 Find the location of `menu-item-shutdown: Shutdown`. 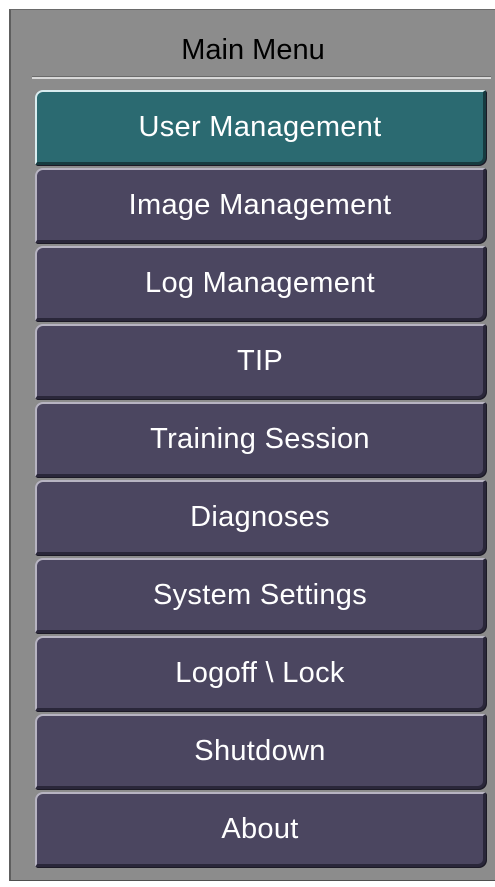

menu-item-shutdown: Shutdown is located at coordinates (260, 751).